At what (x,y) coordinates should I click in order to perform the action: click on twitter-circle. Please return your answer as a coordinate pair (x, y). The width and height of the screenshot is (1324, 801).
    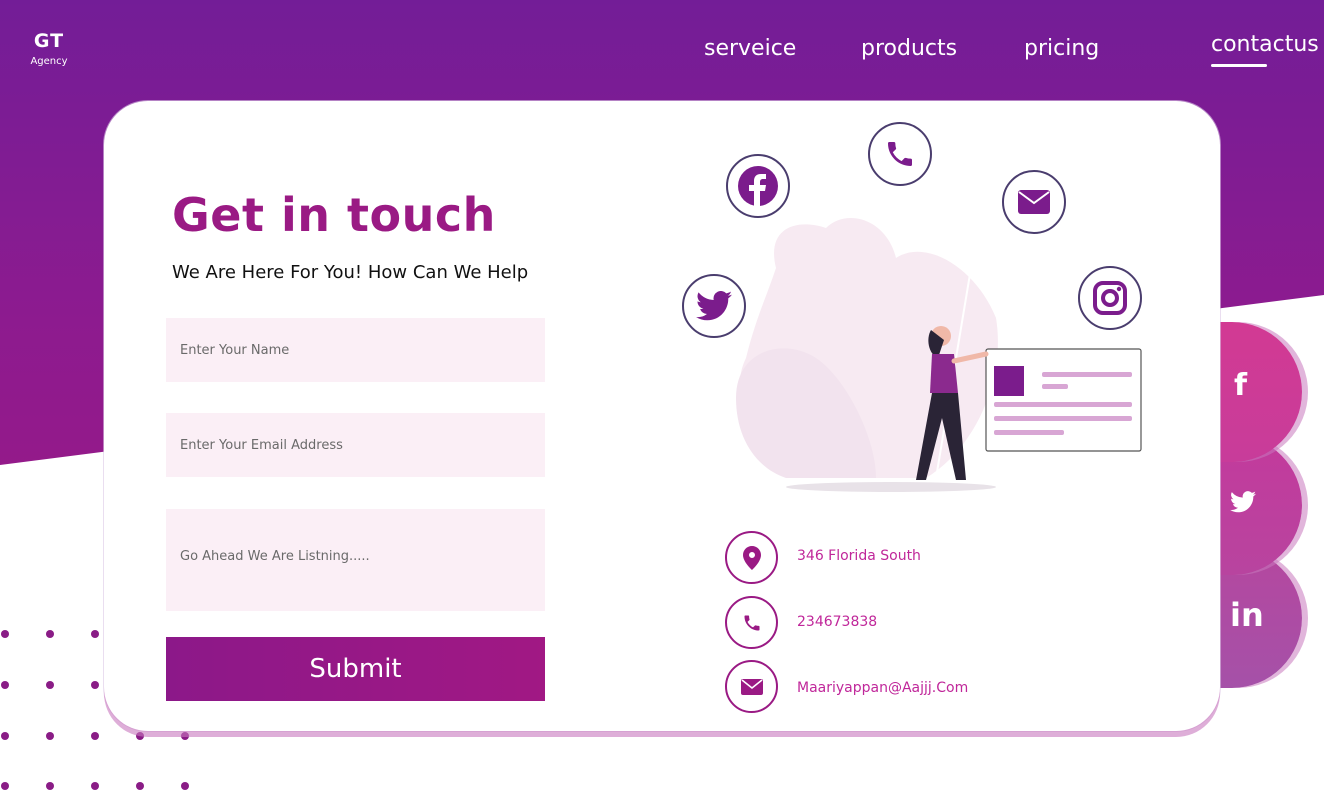
    Looking at the image, I should click on (714, 306).